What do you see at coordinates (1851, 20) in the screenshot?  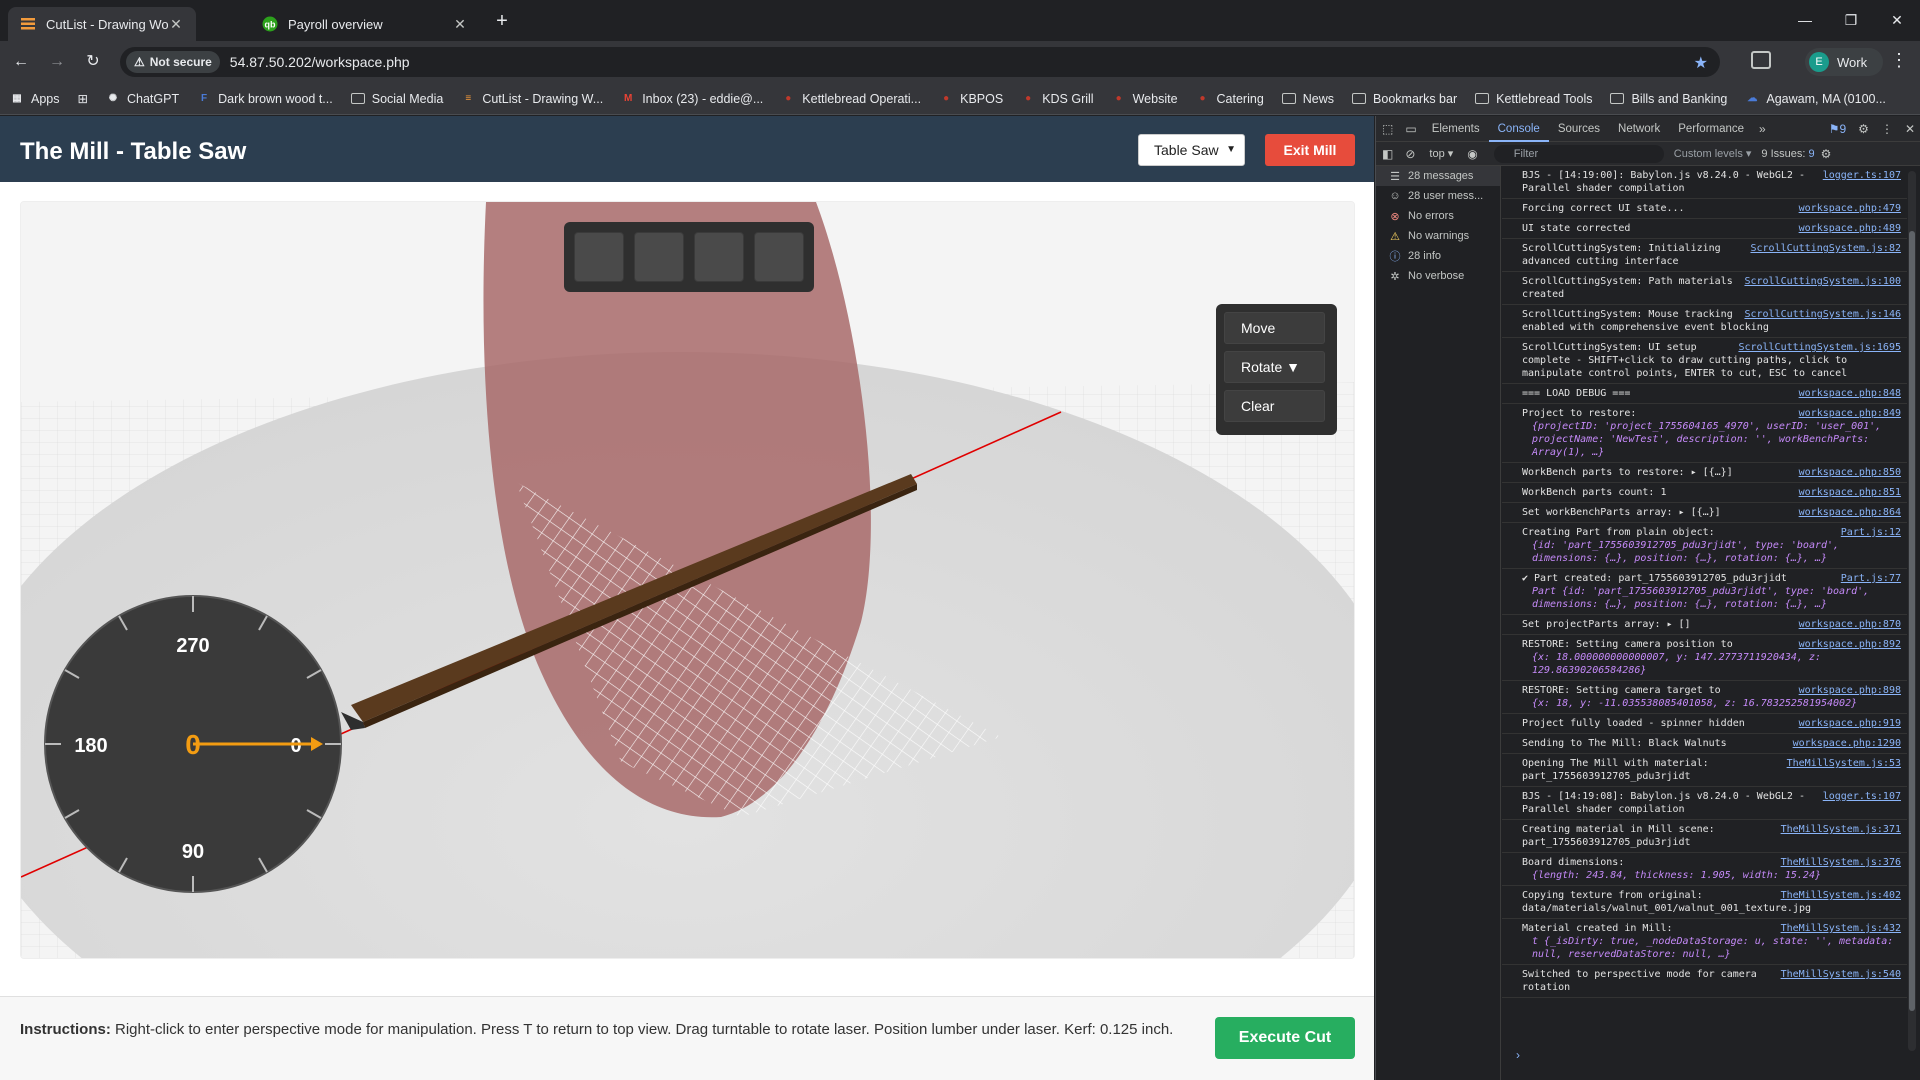 I see `restore-icon: ❐` at bounding box center [1851, 20].